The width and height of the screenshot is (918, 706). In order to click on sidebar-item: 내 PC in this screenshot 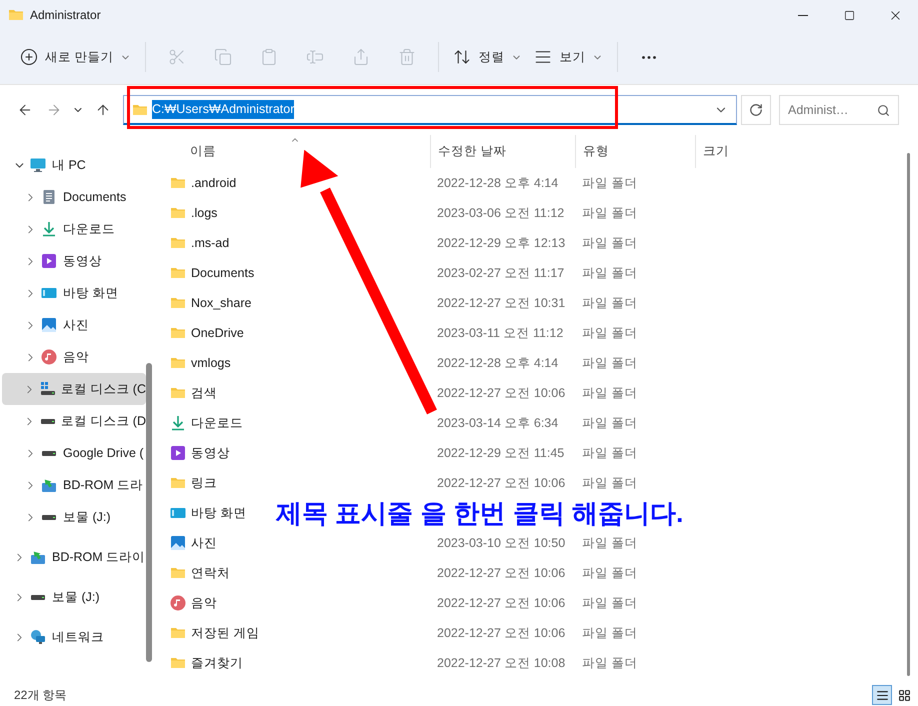, I will do `click(74, 165)`.